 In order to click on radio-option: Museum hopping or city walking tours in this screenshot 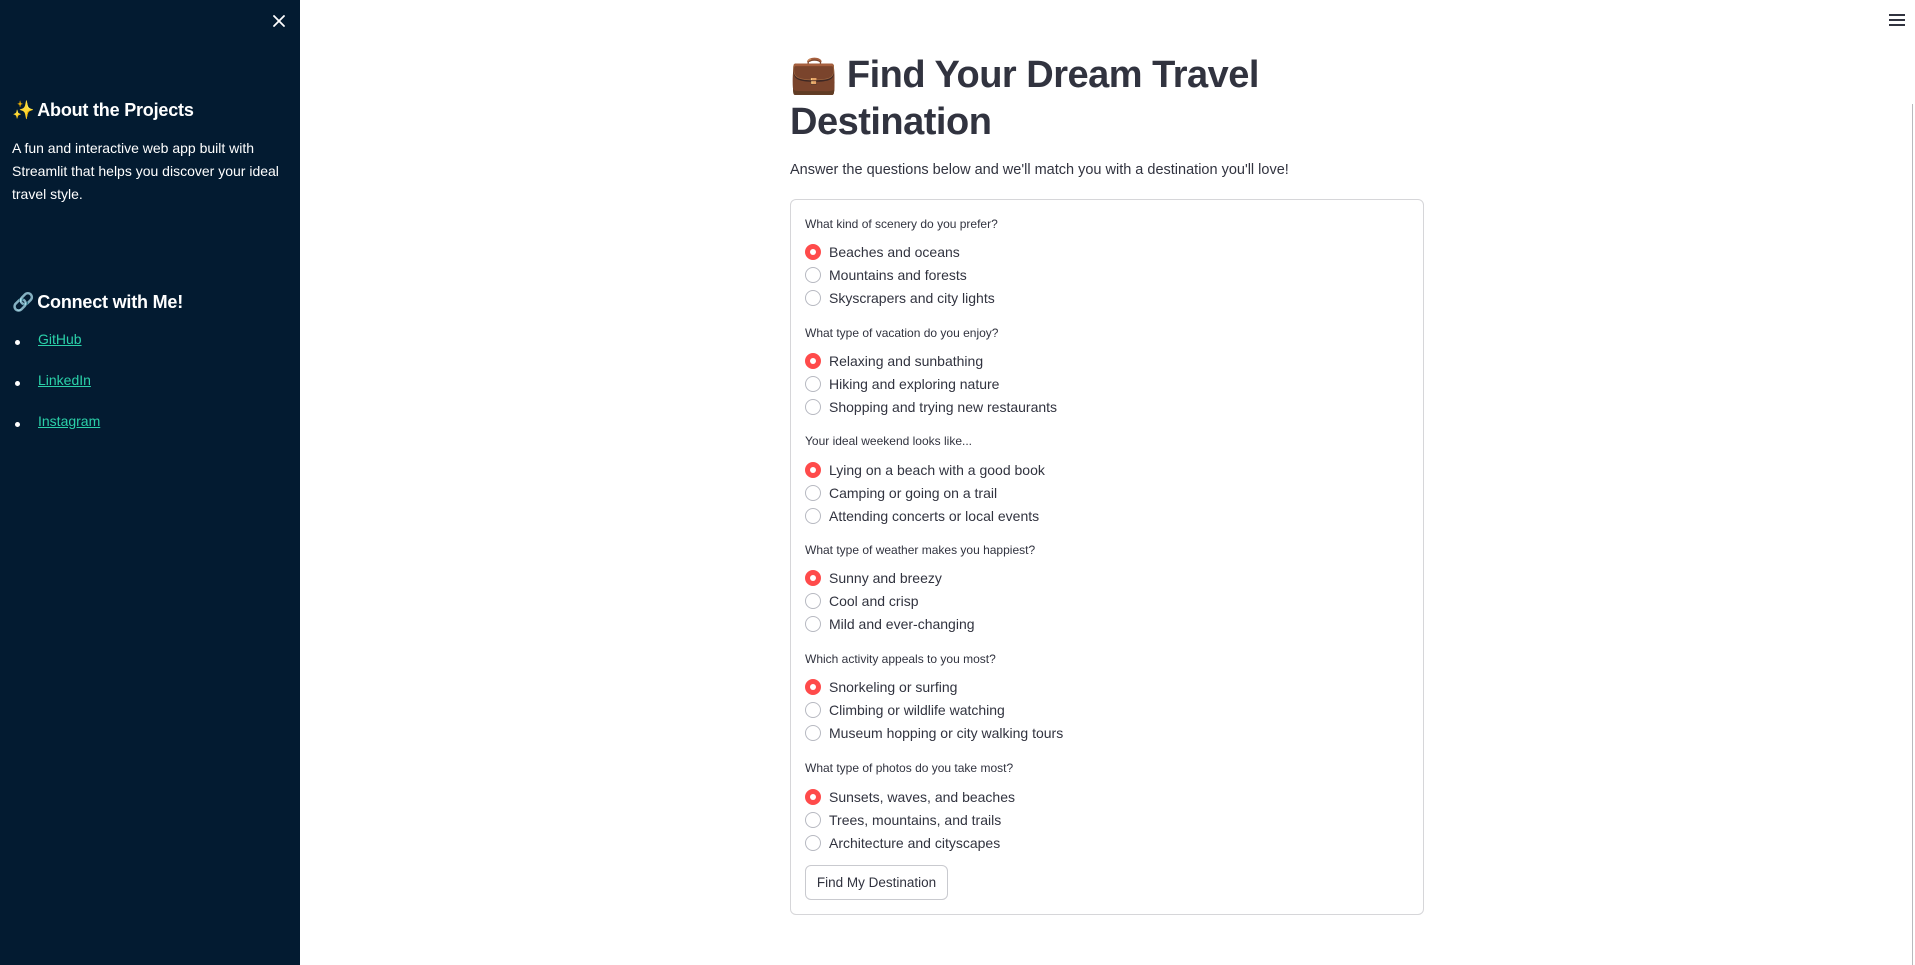, I will do `click(934, 733)`.